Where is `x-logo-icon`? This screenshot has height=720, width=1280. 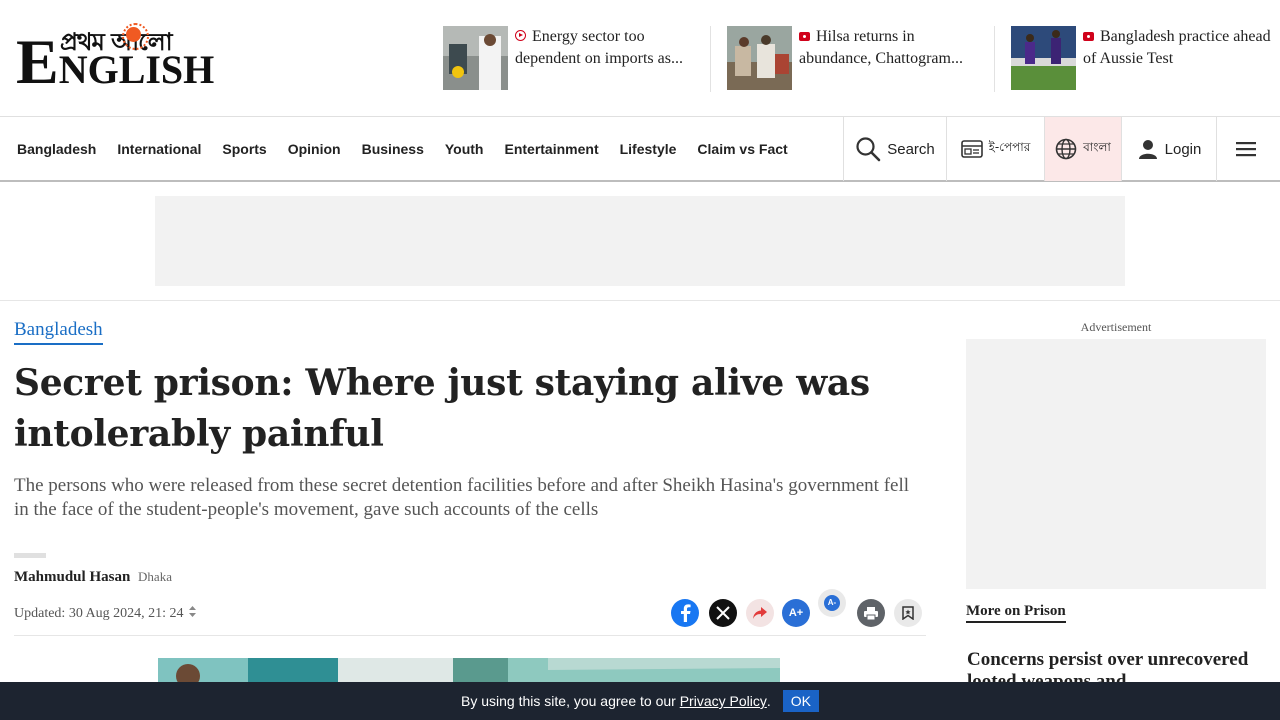
x-logo-icon is located at coordinates (723, 613).